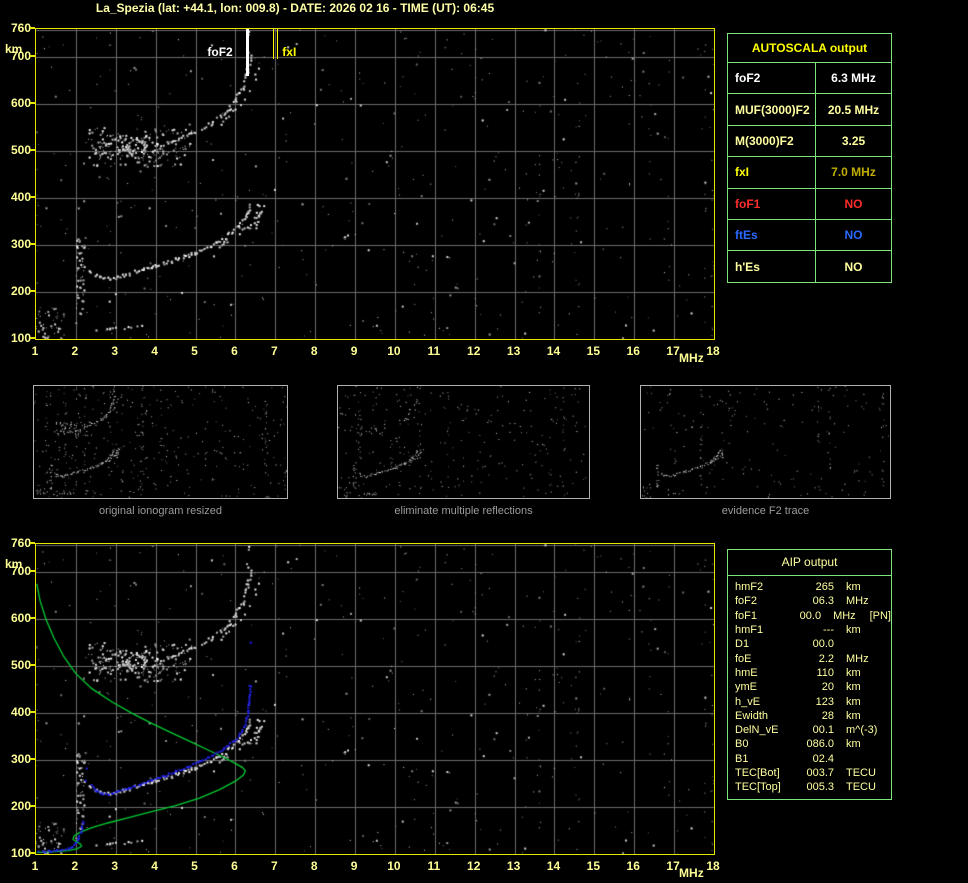  Describe the element at coordinates (809, 235) in the screenshot. I see `autoscala-row-ftes: ftEs NO` at that location.